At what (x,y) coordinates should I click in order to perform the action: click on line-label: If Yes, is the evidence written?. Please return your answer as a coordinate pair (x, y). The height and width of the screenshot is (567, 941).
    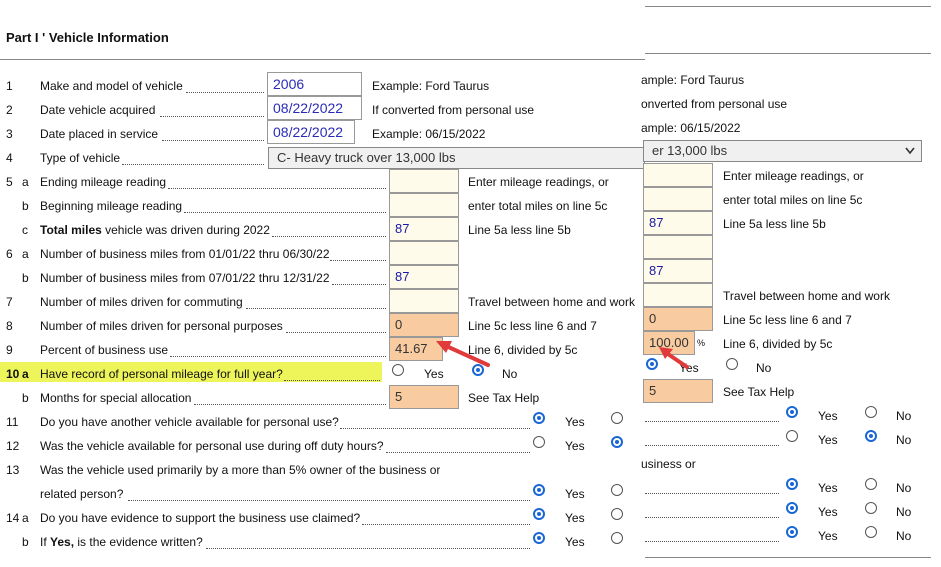
    Looking at the image, I should click on (121, 542).